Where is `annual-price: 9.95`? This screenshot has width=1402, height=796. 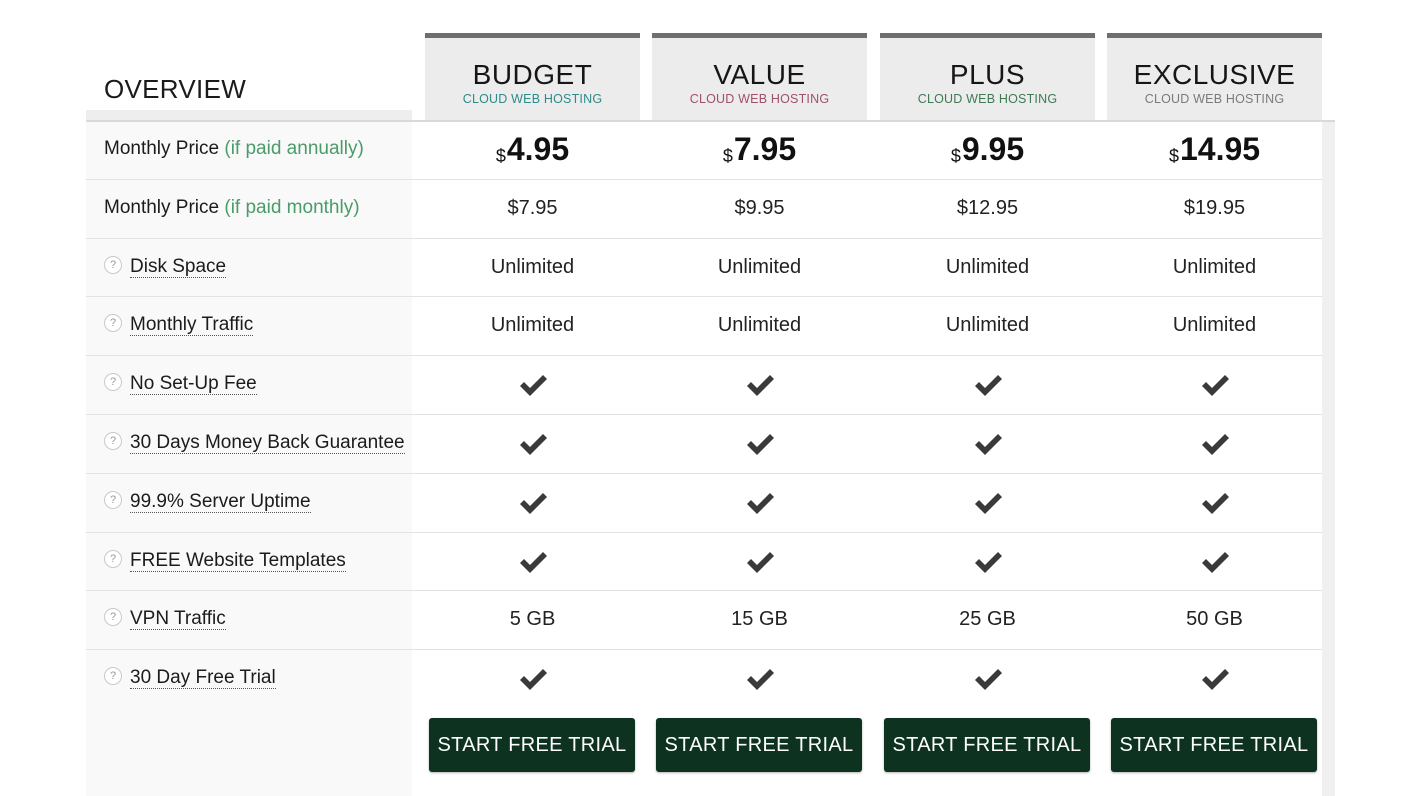
annual-price: 9.95 is located at coordinates (993, 149).